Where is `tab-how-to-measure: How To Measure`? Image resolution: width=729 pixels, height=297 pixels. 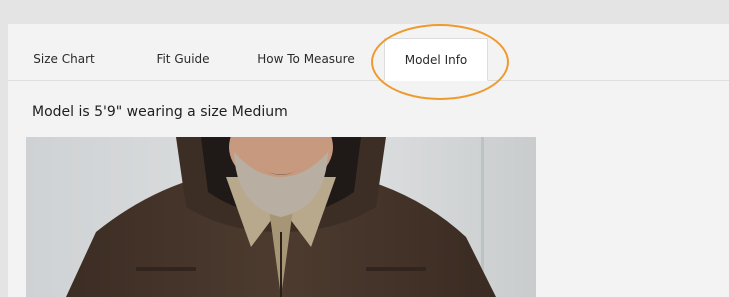
tab-how-to-measure: How To Measure is located at coordinates (306, 59).